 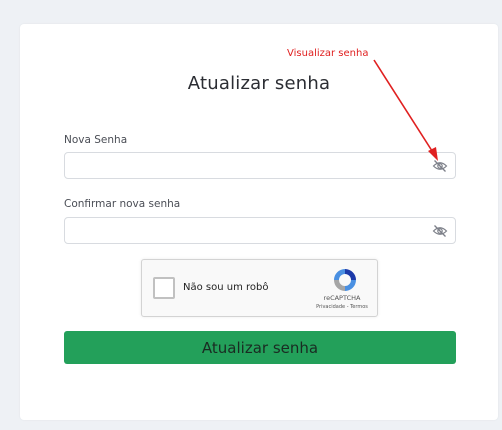 What do you see at coordinates (328, 53) in the screenshot?
I see `annotation-label: Visualizar senha` at bounding box center [328, 53].